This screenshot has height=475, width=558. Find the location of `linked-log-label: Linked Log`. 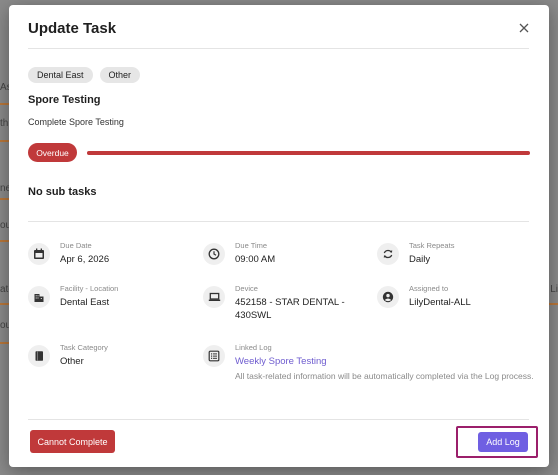

linked-log-label: Linked Log is located at coordinates (253, 347).